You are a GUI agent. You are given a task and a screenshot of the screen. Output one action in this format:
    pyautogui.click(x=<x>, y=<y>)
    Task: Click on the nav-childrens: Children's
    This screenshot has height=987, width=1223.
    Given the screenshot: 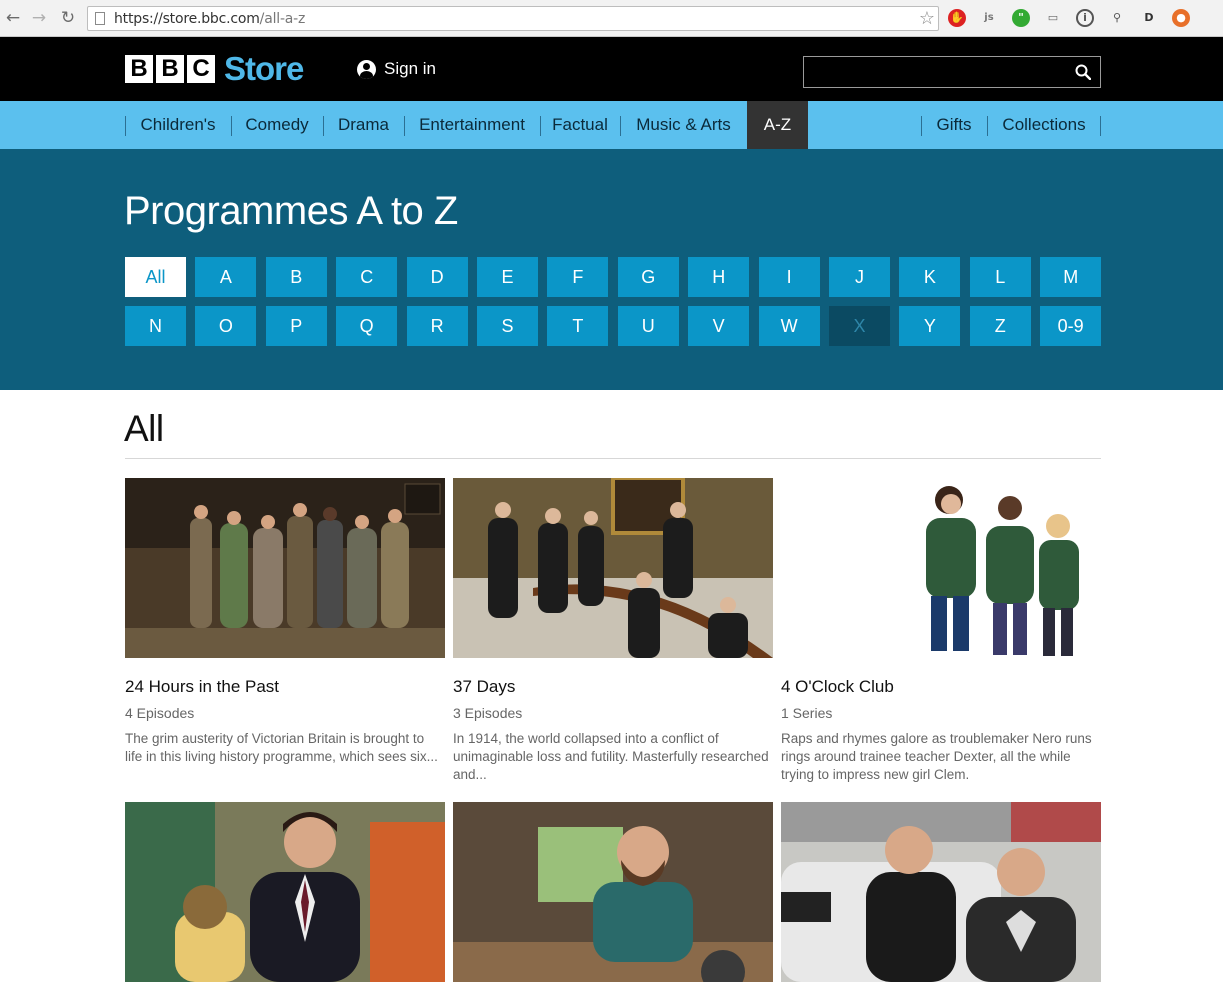 What is the action you would take?
    pyautogui.click(x=178, y=125)
    